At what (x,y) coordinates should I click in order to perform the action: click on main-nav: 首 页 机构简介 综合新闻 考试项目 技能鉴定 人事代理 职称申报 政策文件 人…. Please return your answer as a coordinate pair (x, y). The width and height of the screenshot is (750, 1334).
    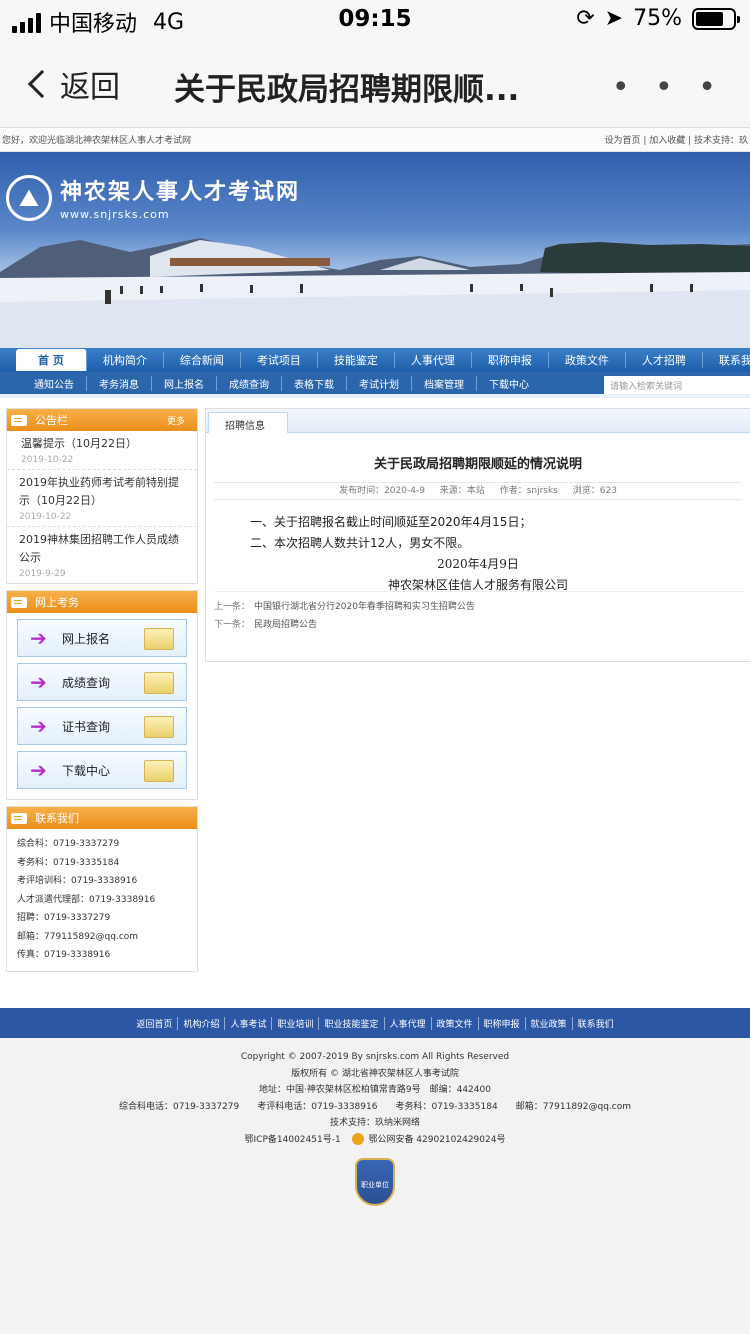
    Looking at the image, I should click on (375, 360).